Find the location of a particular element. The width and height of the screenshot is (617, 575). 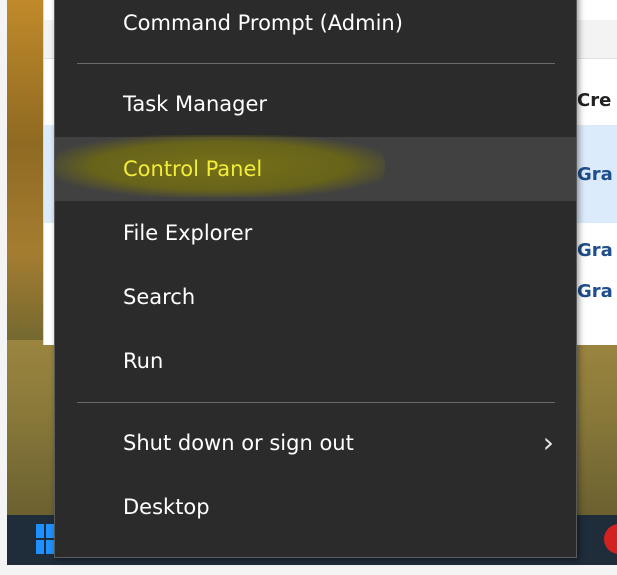

menu-item-label: Desktop is located at coordinates (166, 507).